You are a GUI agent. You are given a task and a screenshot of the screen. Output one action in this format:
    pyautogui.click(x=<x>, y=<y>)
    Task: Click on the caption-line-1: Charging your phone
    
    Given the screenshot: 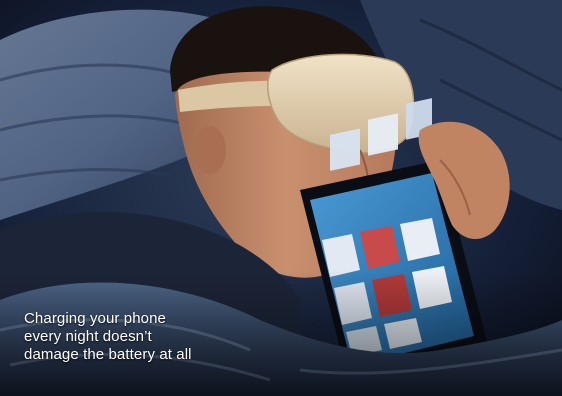 What is the action you would take?
    pyautogui.click(x=95, y=318)
    